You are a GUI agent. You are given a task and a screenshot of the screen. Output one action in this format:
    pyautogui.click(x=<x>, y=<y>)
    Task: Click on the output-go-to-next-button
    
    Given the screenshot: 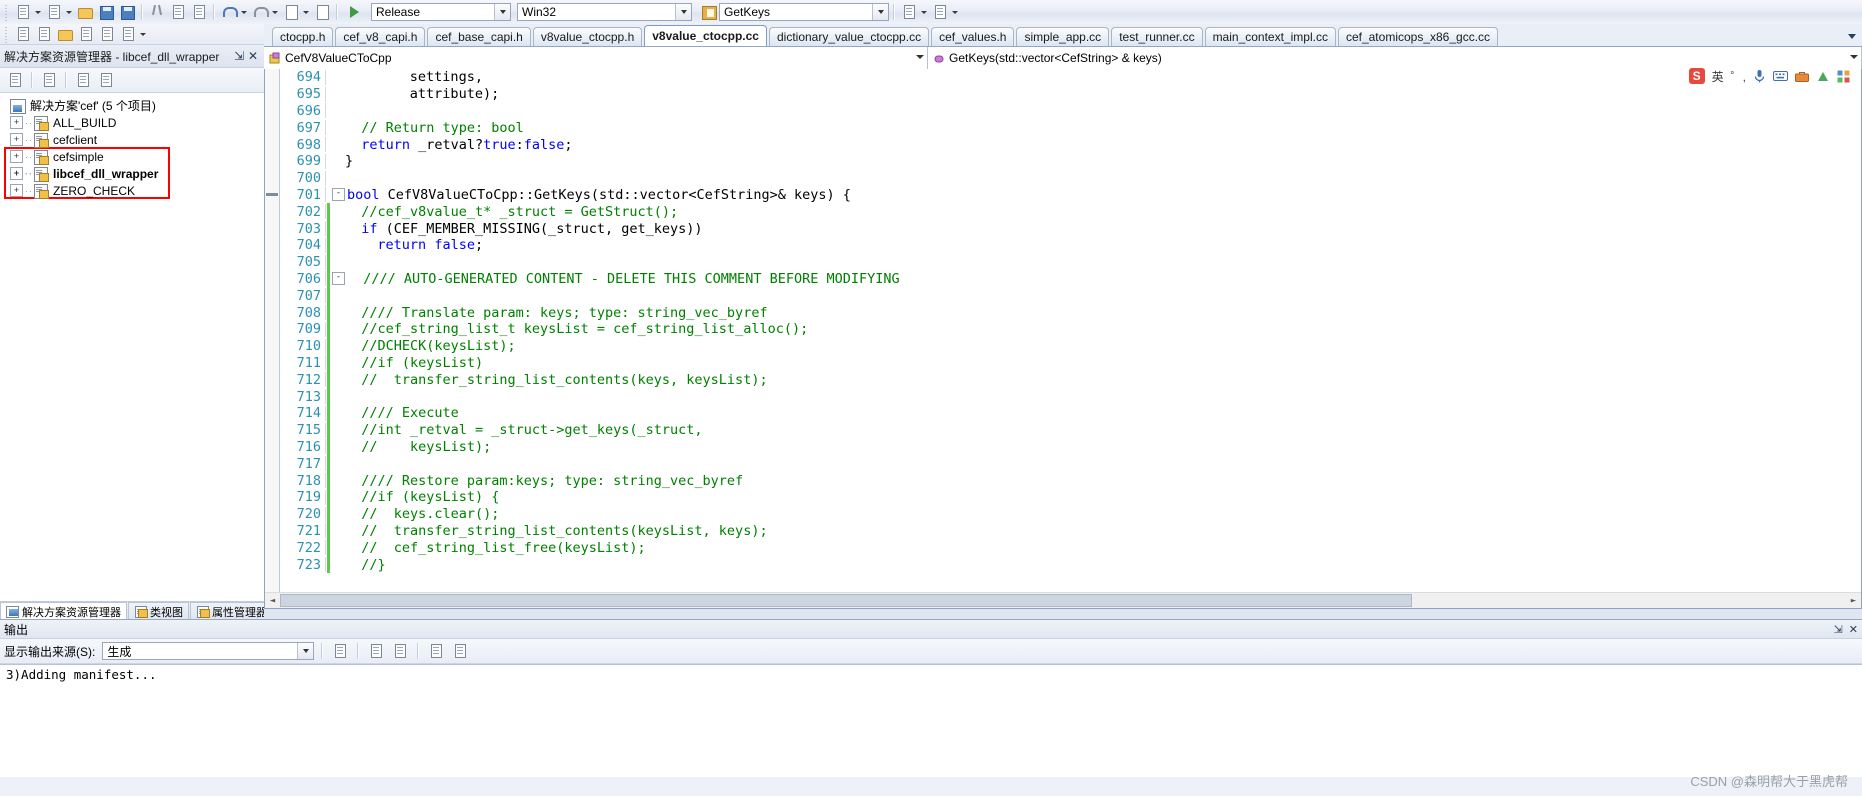 What is the action you would take?
    pyautogui.click(x=399, y=651)
    